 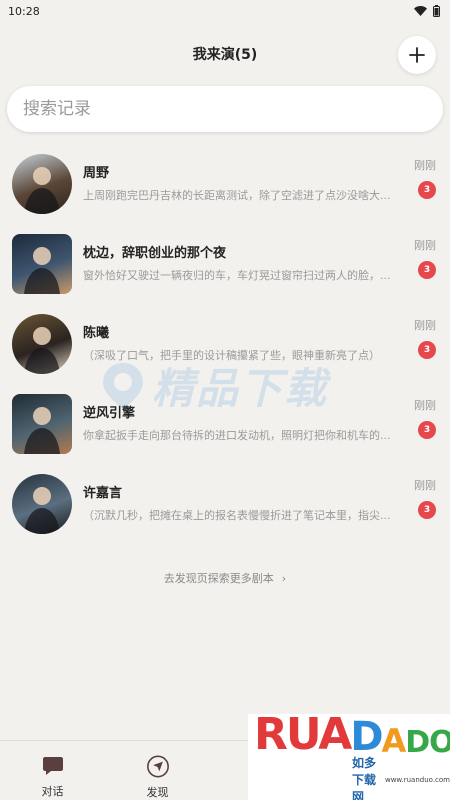 I want to click on conversation-name: 陈曦, so click(x=96, y=333).